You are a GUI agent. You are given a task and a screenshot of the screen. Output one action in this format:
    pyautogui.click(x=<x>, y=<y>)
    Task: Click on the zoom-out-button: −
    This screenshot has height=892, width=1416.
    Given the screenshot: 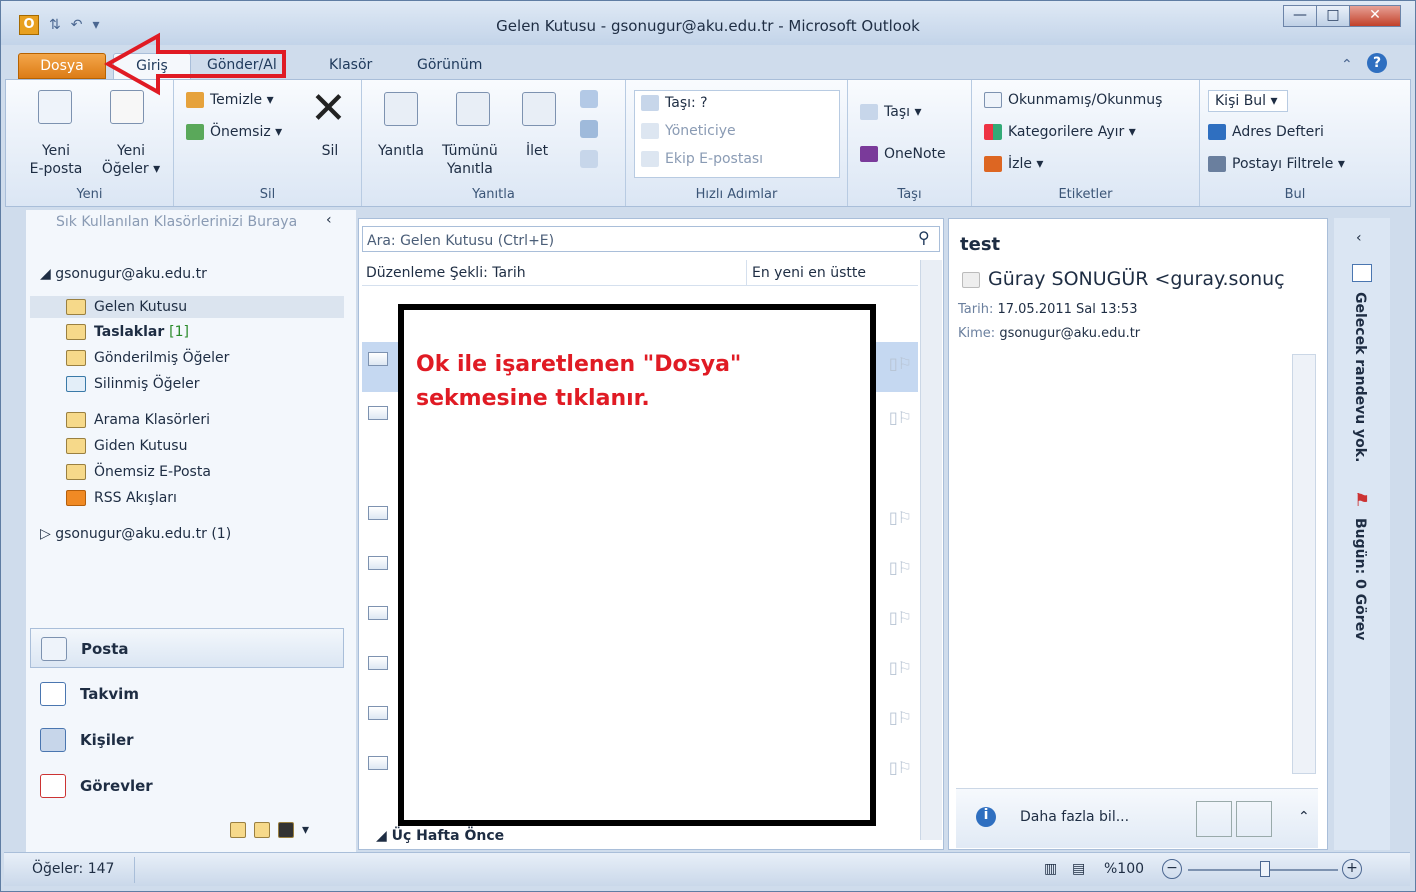 What is the action you would take?
    pyautogui.click(x=1172, y=869)
    